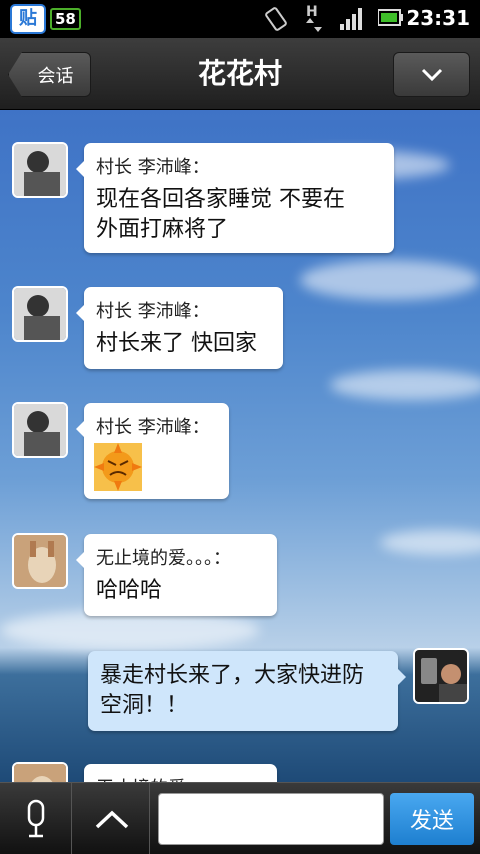 This screenshot has height=854, width=480. I want to click on message-bubble: 无止境的爱, so click(180, 773).